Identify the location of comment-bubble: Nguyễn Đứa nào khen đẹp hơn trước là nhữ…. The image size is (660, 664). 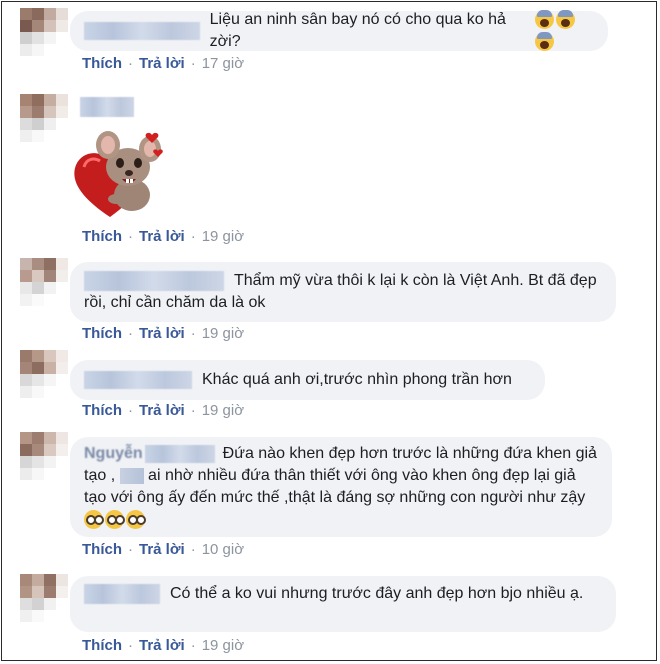
(341, 487).